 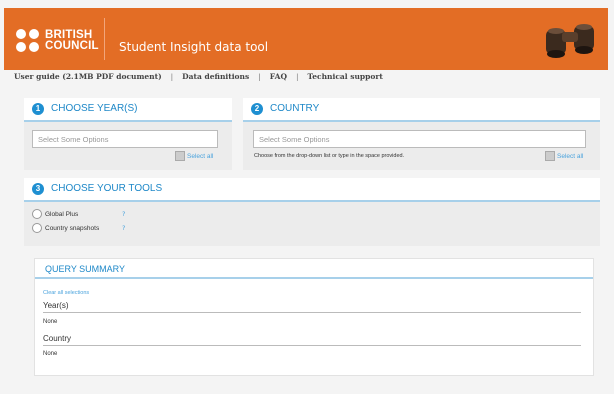 What do you see at coordinates (345, 76) in the screenshot?
I see `nav-technical-support-link: Technical support` at bounding box center [345, 76].